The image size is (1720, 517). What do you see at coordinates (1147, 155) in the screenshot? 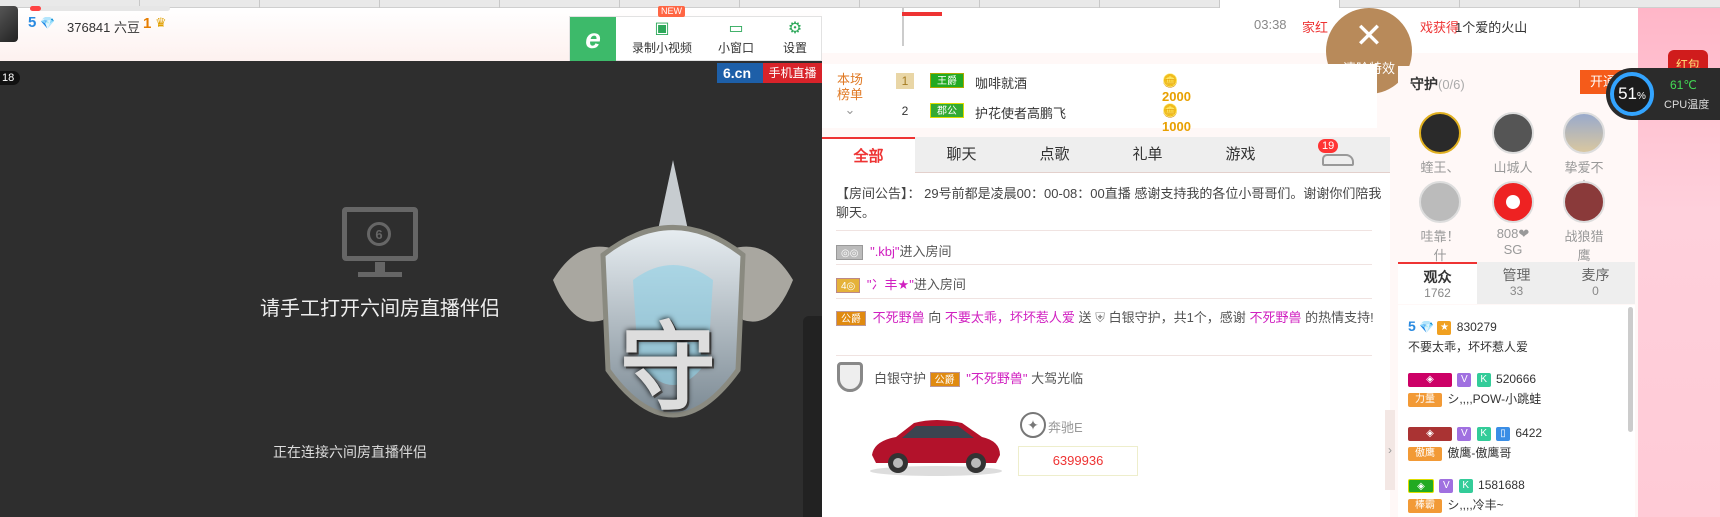
I see `tab-gifts: 礼单` at bounding box center [1147, 155].